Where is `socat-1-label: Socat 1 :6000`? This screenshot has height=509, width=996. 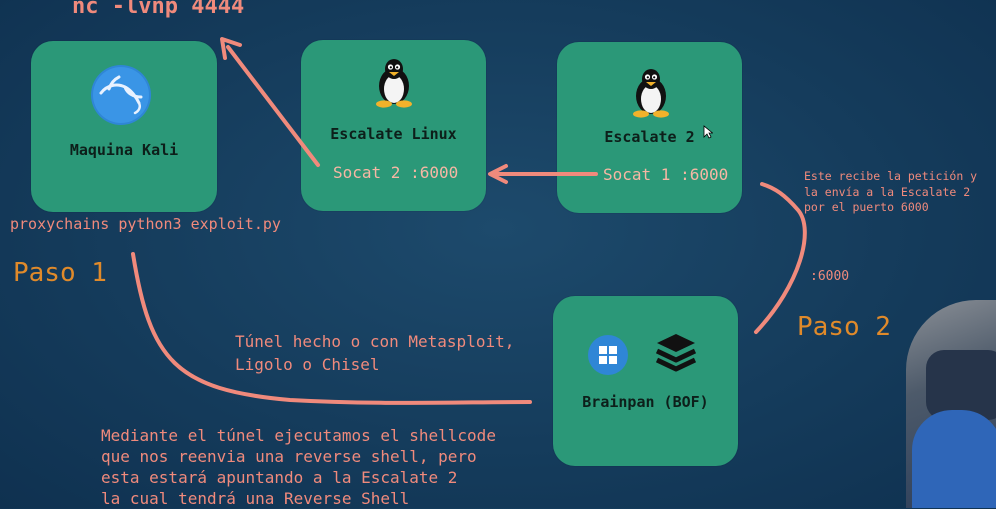 socat-1-label: Socat 1 :6000 is located at coordinates (666, 174).